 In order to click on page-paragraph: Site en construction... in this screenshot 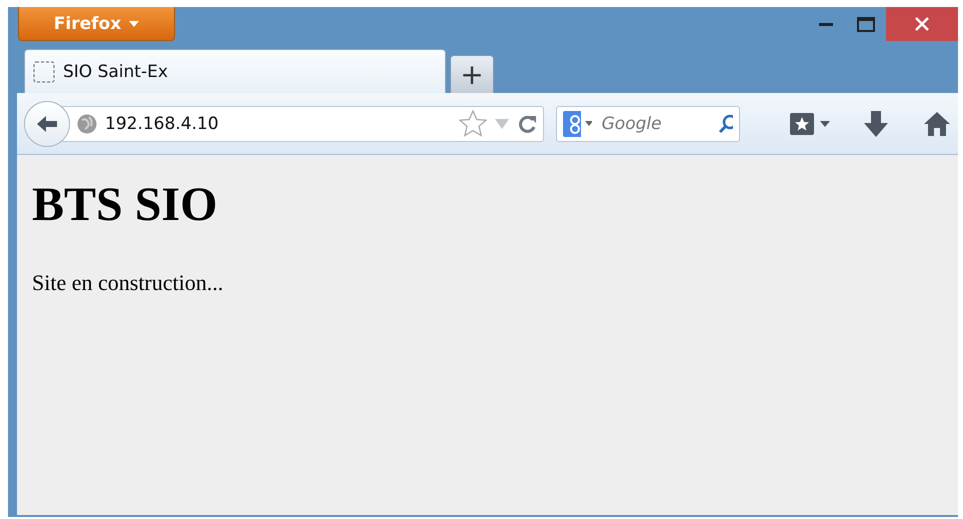, I will do `click(128, 283)`.